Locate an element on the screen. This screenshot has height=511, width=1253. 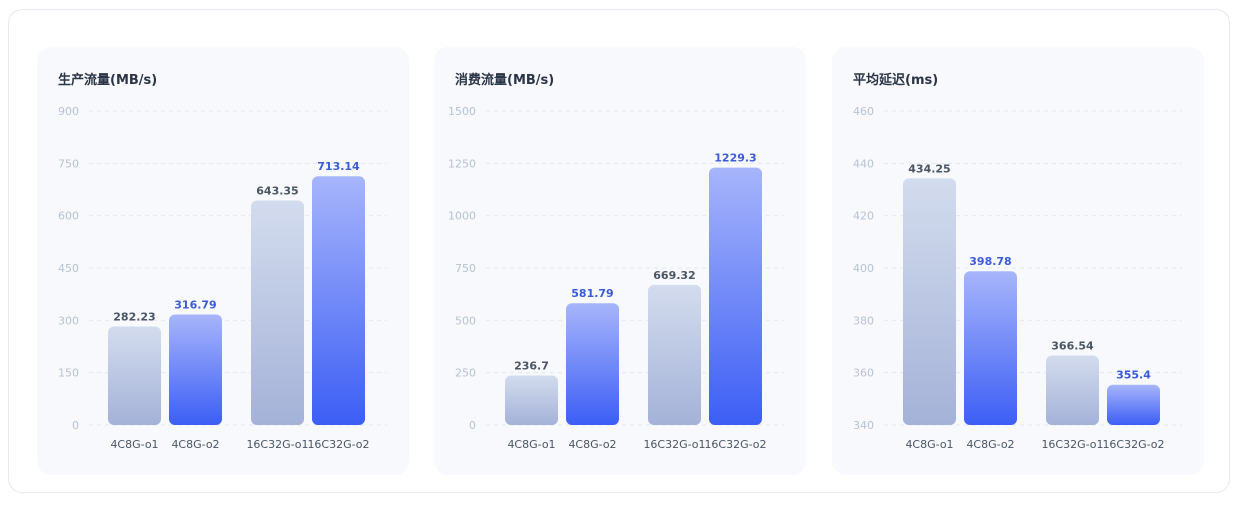
y-tick-label: 340 is located at coordinates (863, 425).